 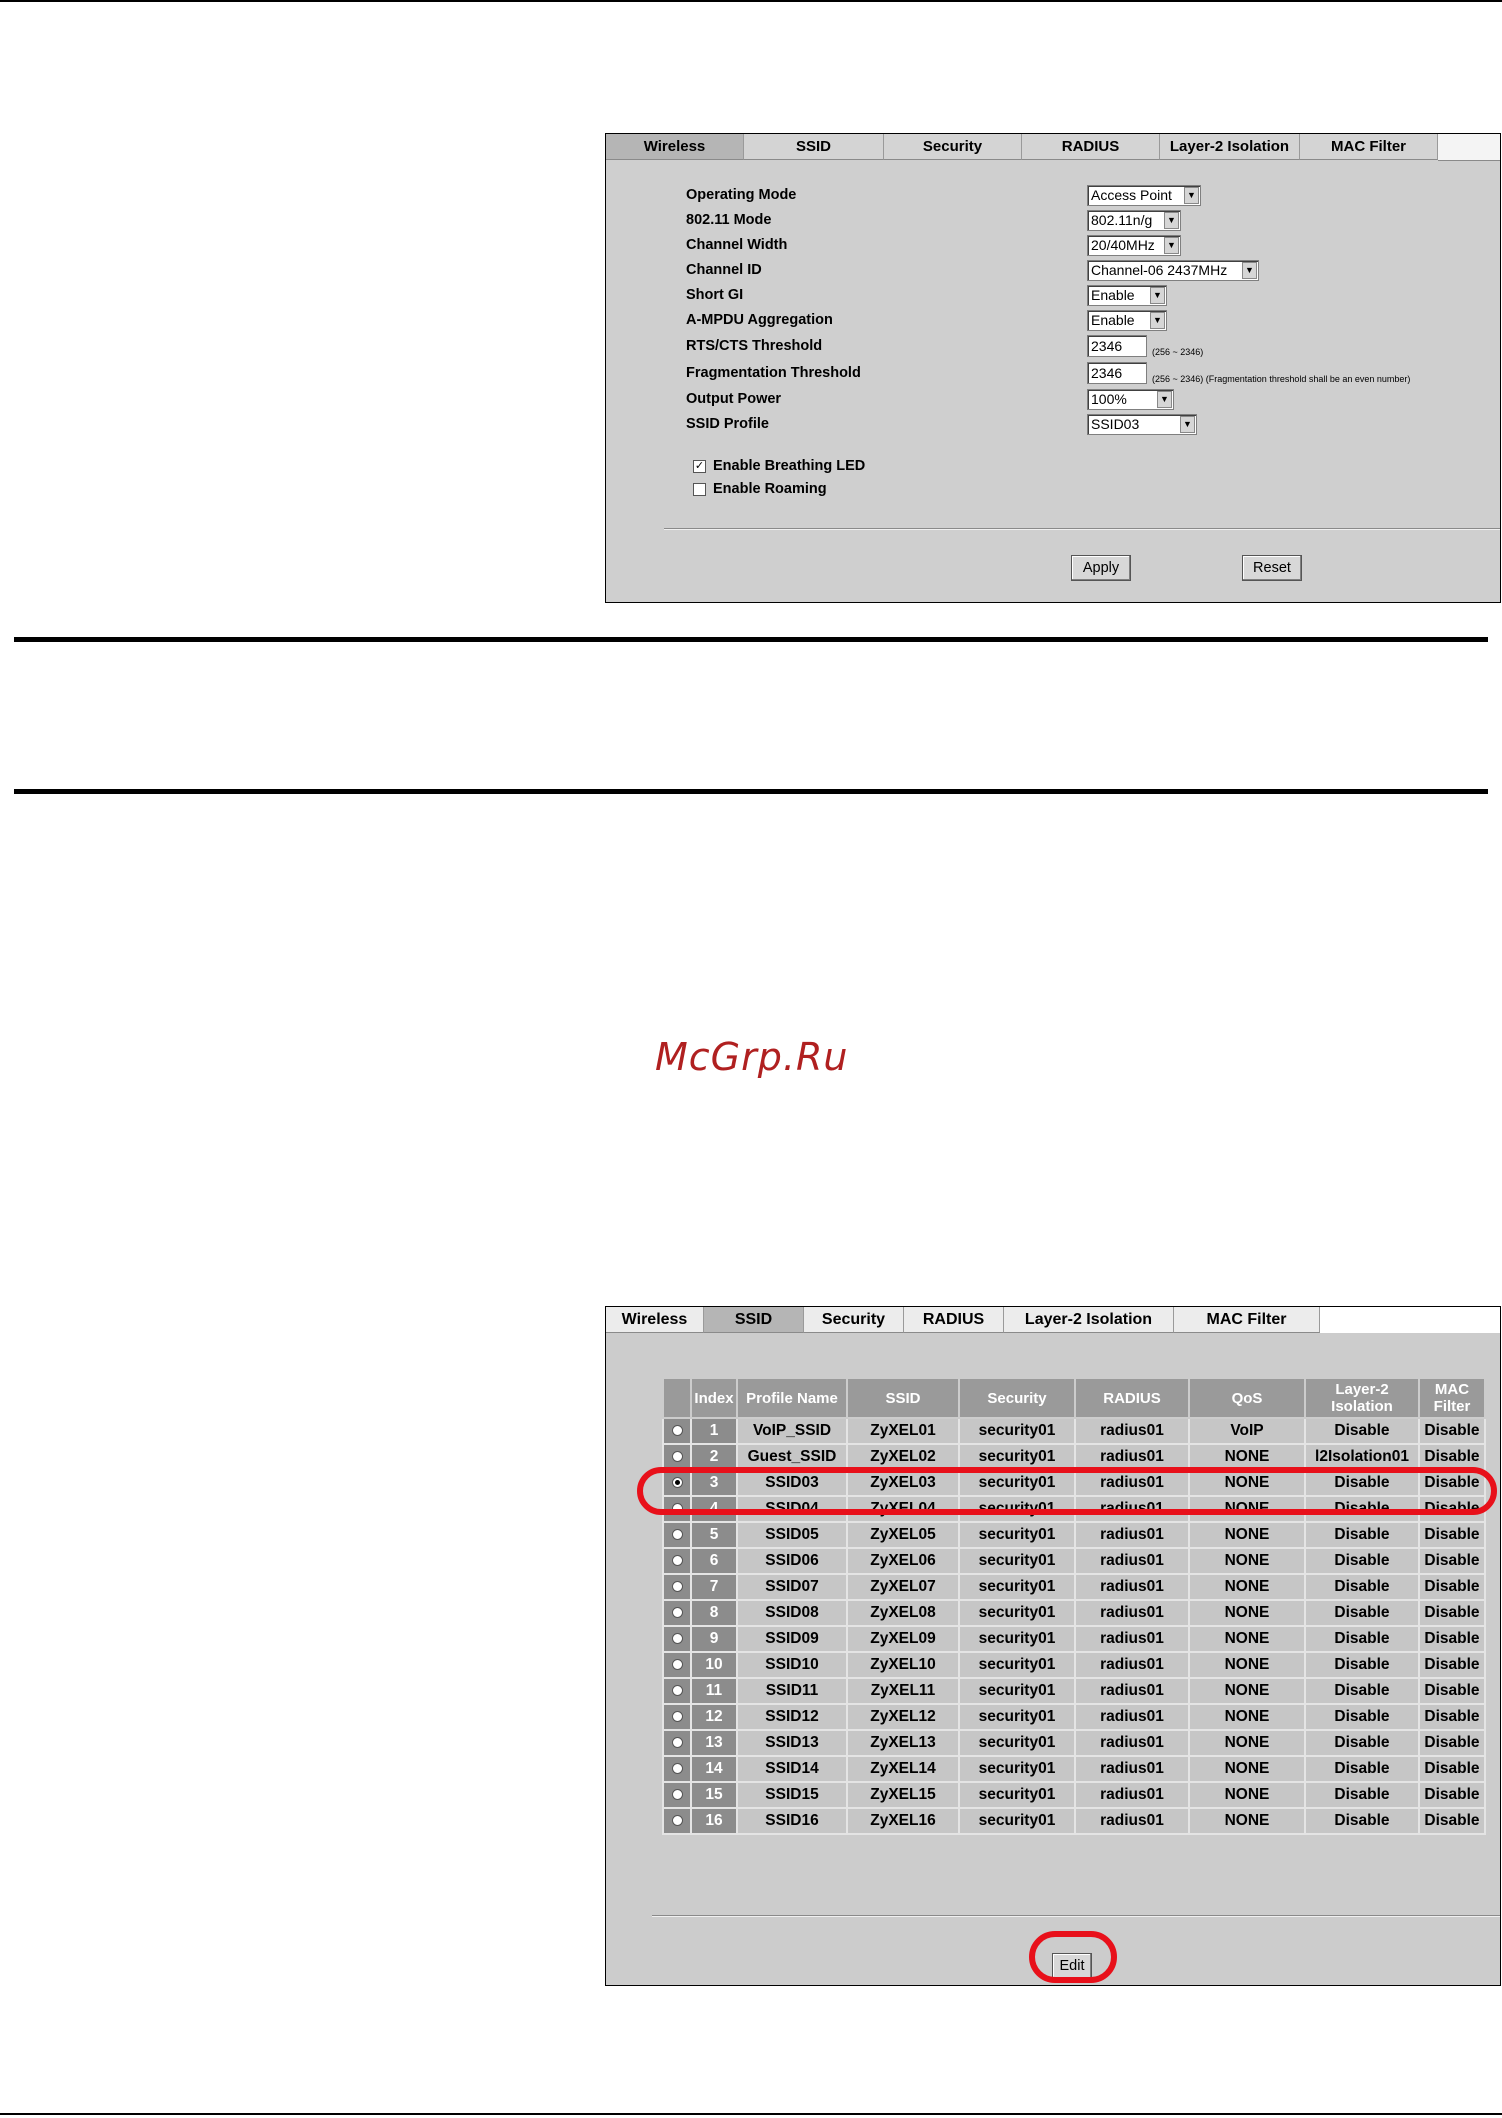 What do you see at coordinates (1142, 424) in the screenshot?
I see `ssid-profile-select: SSID03 ▼` at bounding box center [1142, 424].